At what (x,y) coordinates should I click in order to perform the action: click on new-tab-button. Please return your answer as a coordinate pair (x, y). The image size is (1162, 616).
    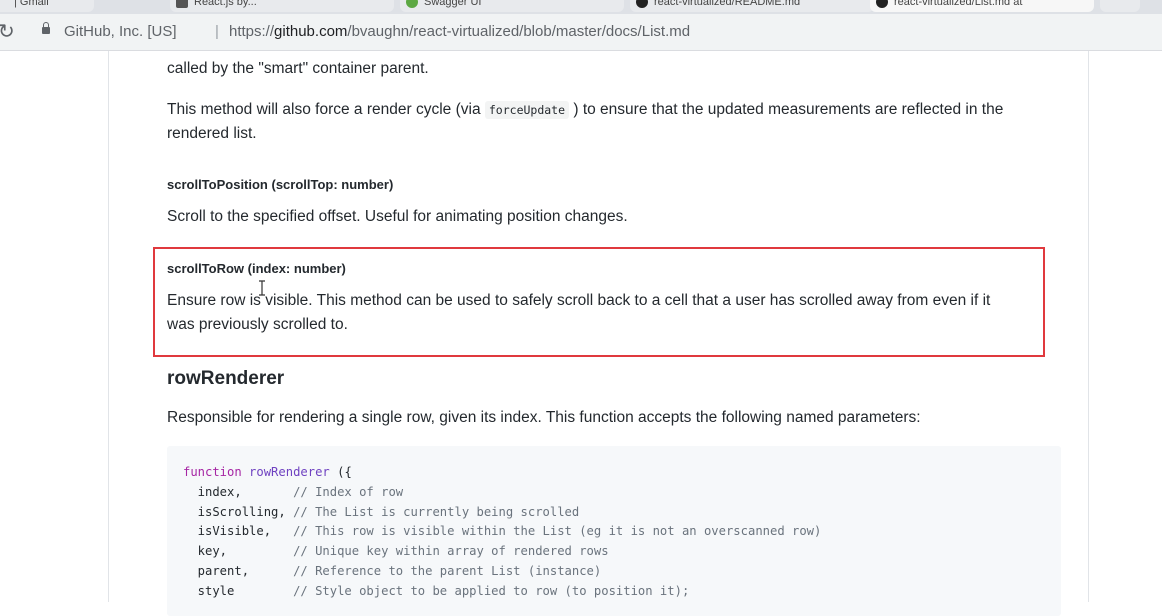
    Looking at the image, I should click on (1120, 6).